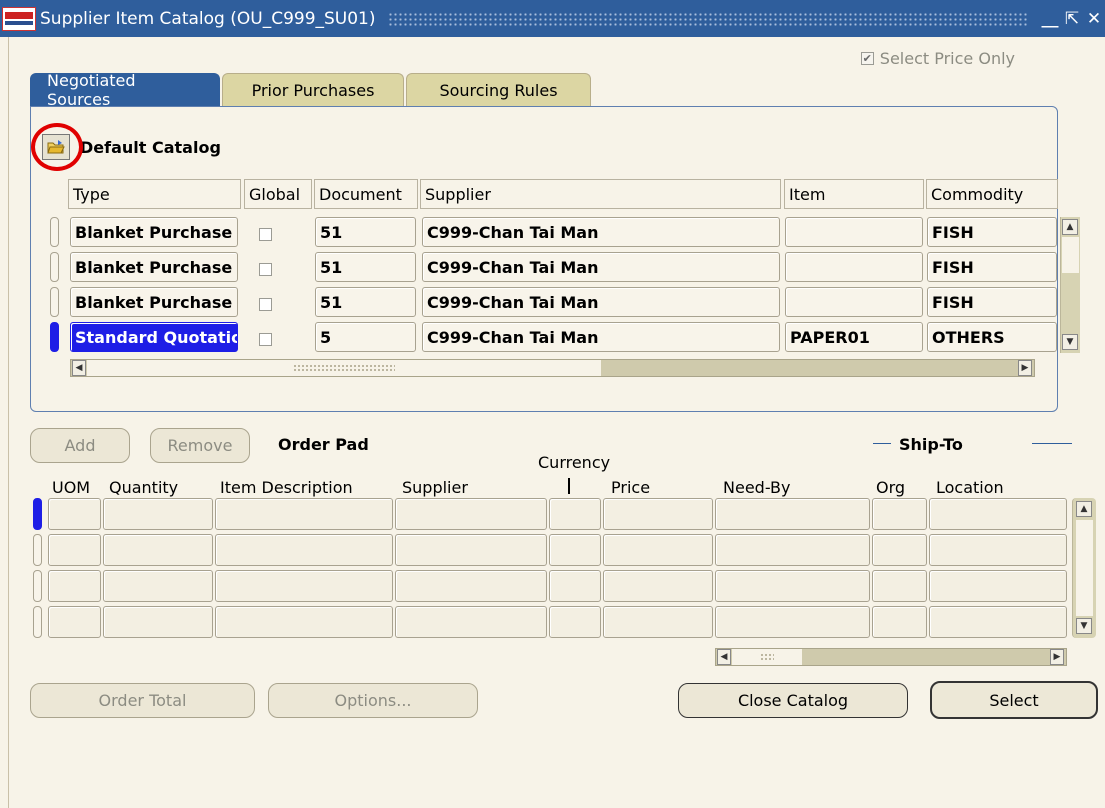 The height and width of the screenshot is (808, 1105). What do you see at coordinates (1014, 700) in the screenshot?
I see `select-button: Select` at bounding box center [1014, 700].